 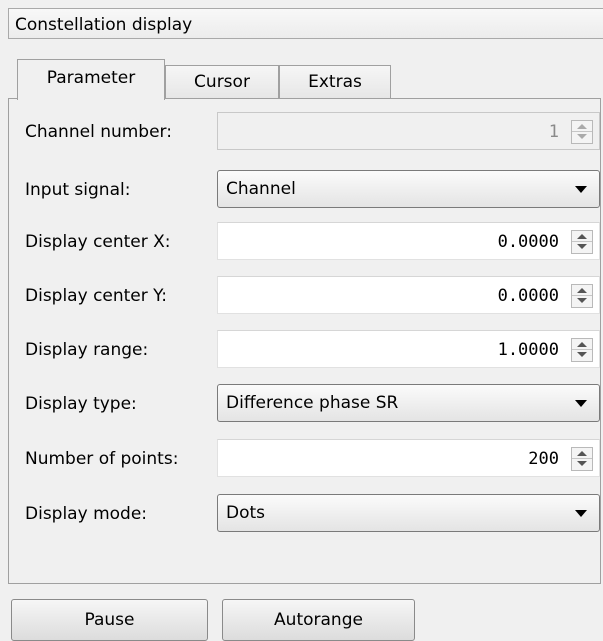 I want to click on input-signal-value: Channel, so click(x=261, y=189).